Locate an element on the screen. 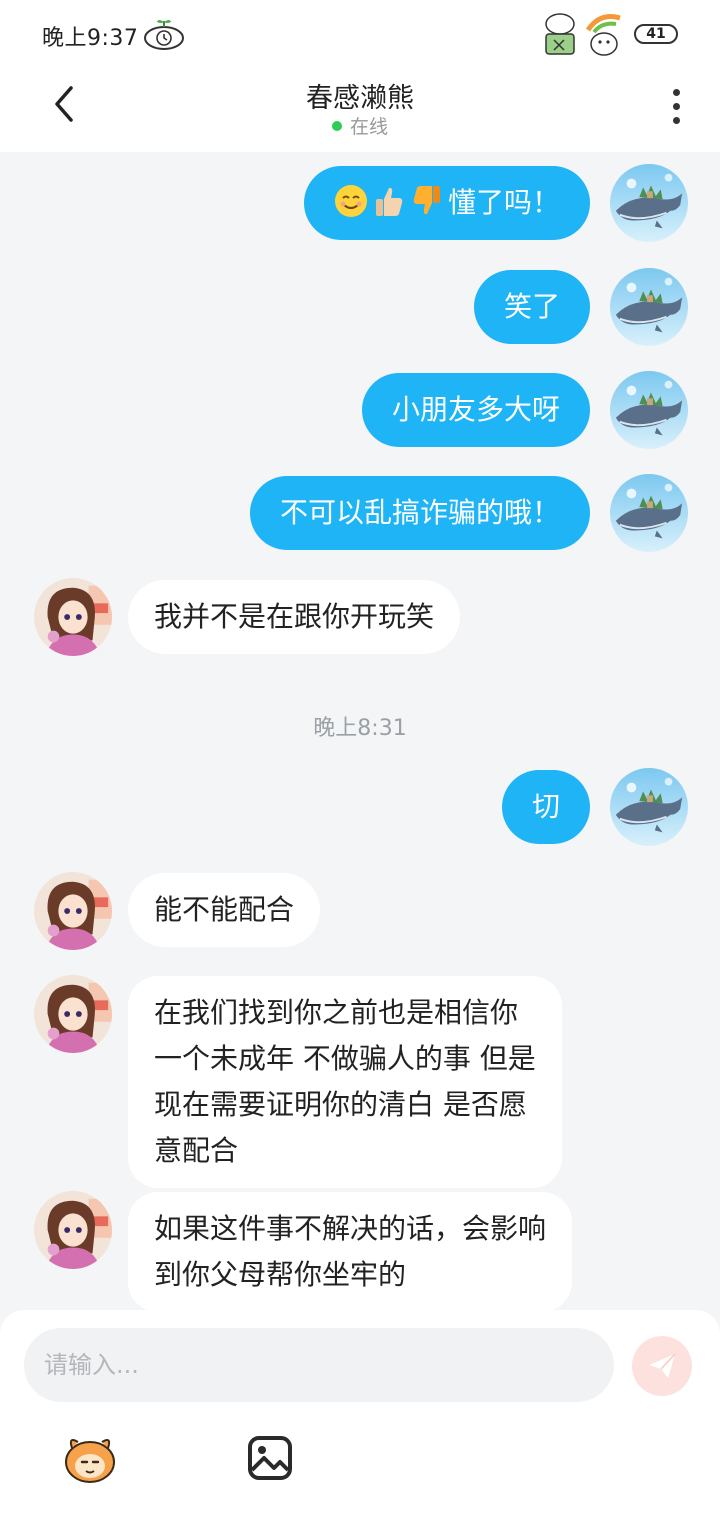 Image resolution: width=720 pixels, height=1520 pixels. incoming-message: 能不能配合 is located at coordinates (224, 910).